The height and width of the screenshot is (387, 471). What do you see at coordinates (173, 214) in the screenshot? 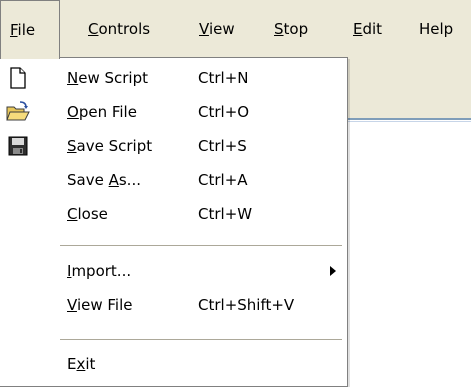
I see `menu-item-close: Close Ctrl+W` at bounding box center [173, 214].